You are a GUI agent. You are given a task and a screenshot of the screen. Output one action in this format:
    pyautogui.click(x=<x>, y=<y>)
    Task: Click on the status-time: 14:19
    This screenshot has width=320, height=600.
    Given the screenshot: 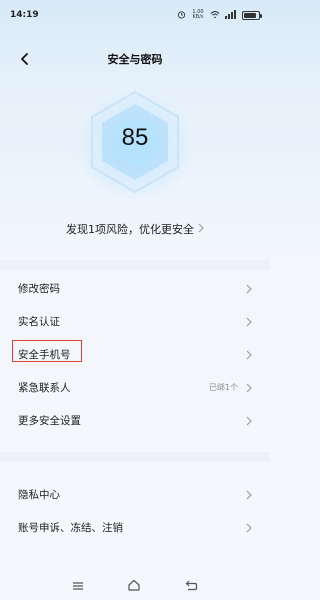 What is the action you would take?
    pyautogui.click(x=24, y=15)
    